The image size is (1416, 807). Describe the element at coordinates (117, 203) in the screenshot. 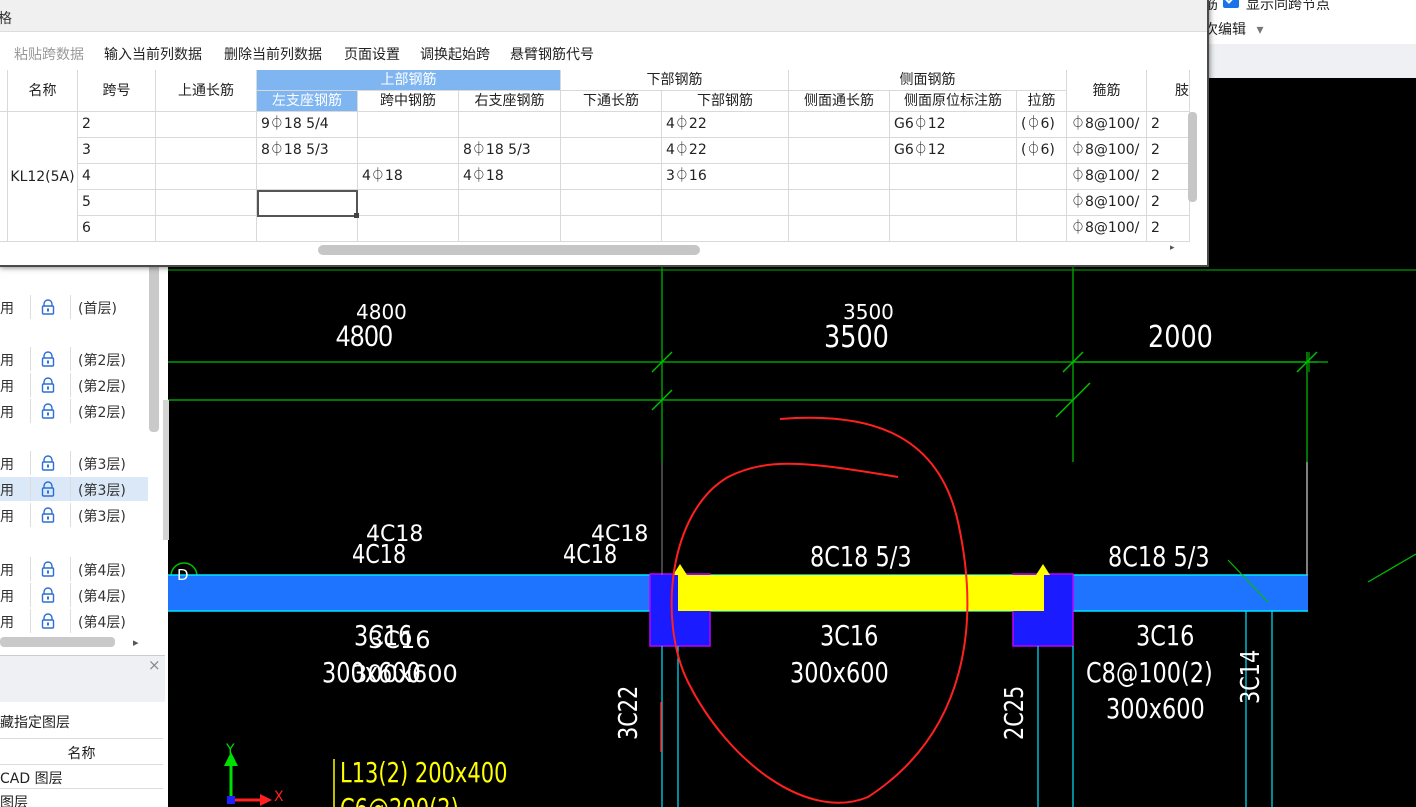

I see `span-cell: 5` at that location.